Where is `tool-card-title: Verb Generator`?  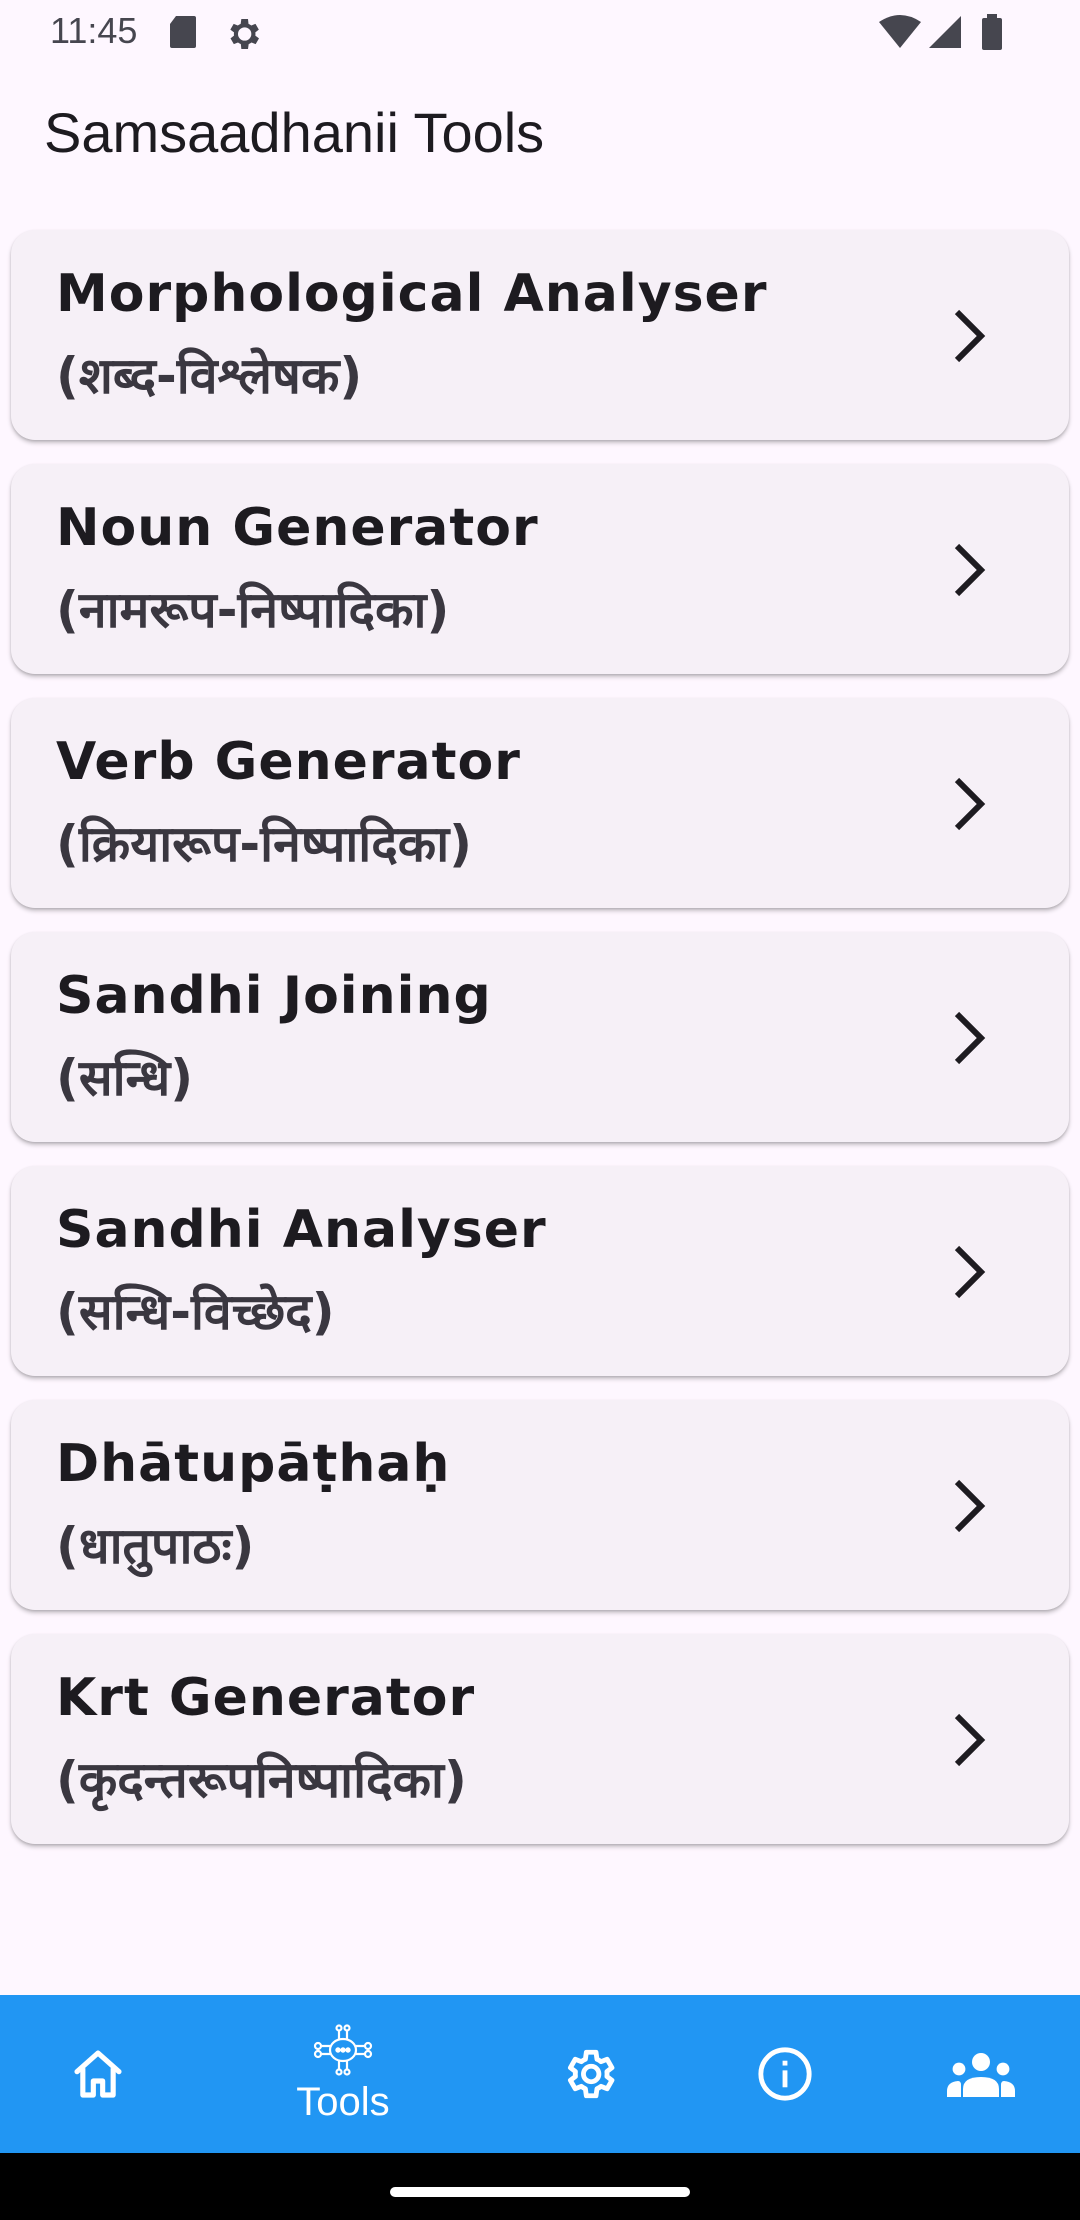 tool-card-title: Verb Generator is located at coordinates (288, 762).